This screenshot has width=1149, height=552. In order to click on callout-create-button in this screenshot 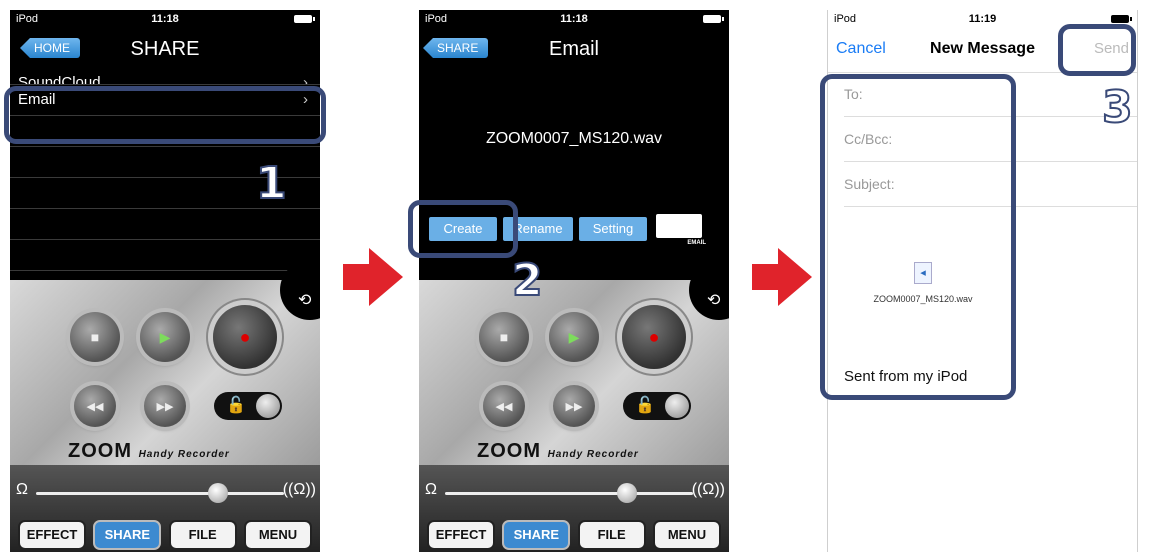, I will do `click(463, 229)`.